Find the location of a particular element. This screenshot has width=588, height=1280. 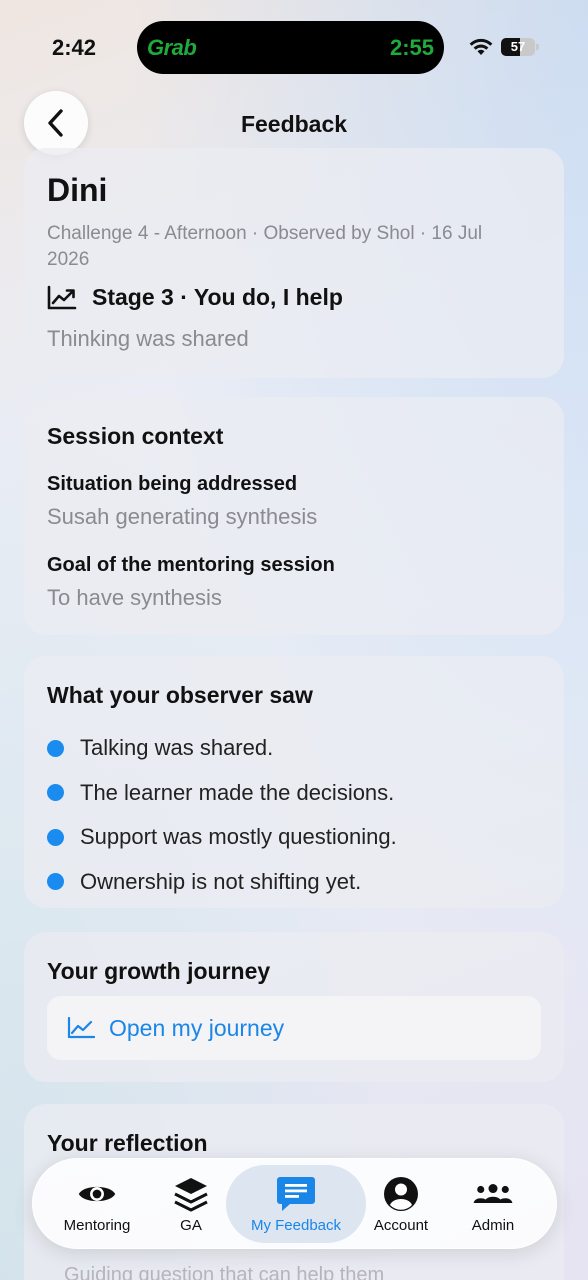

observer-title: What your observer saw is located at coordinates (180, 695).